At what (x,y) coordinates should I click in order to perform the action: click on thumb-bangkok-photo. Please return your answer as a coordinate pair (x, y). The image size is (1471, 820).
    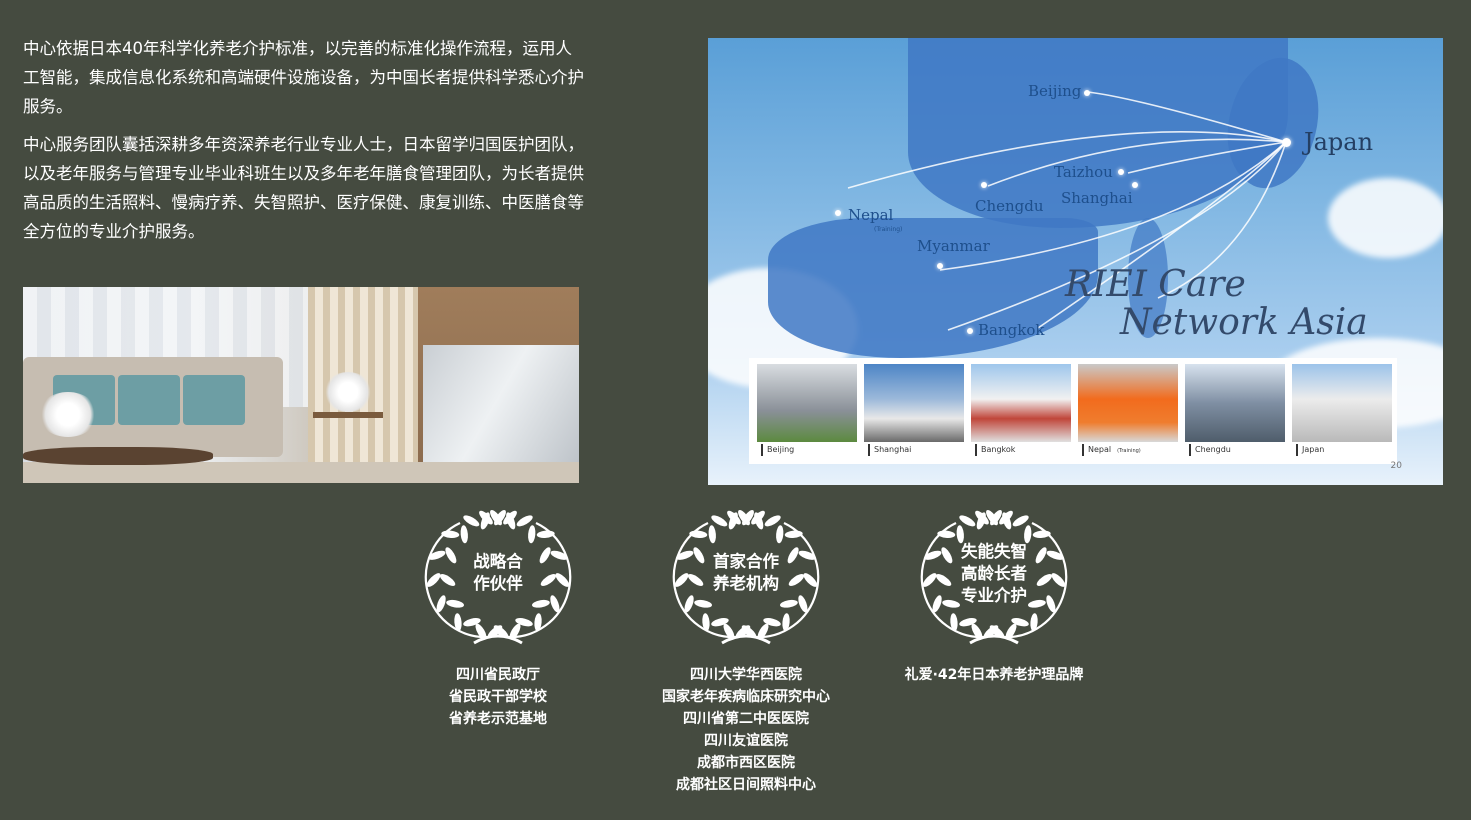
    Looking at the image, I should click on (1021, 403).